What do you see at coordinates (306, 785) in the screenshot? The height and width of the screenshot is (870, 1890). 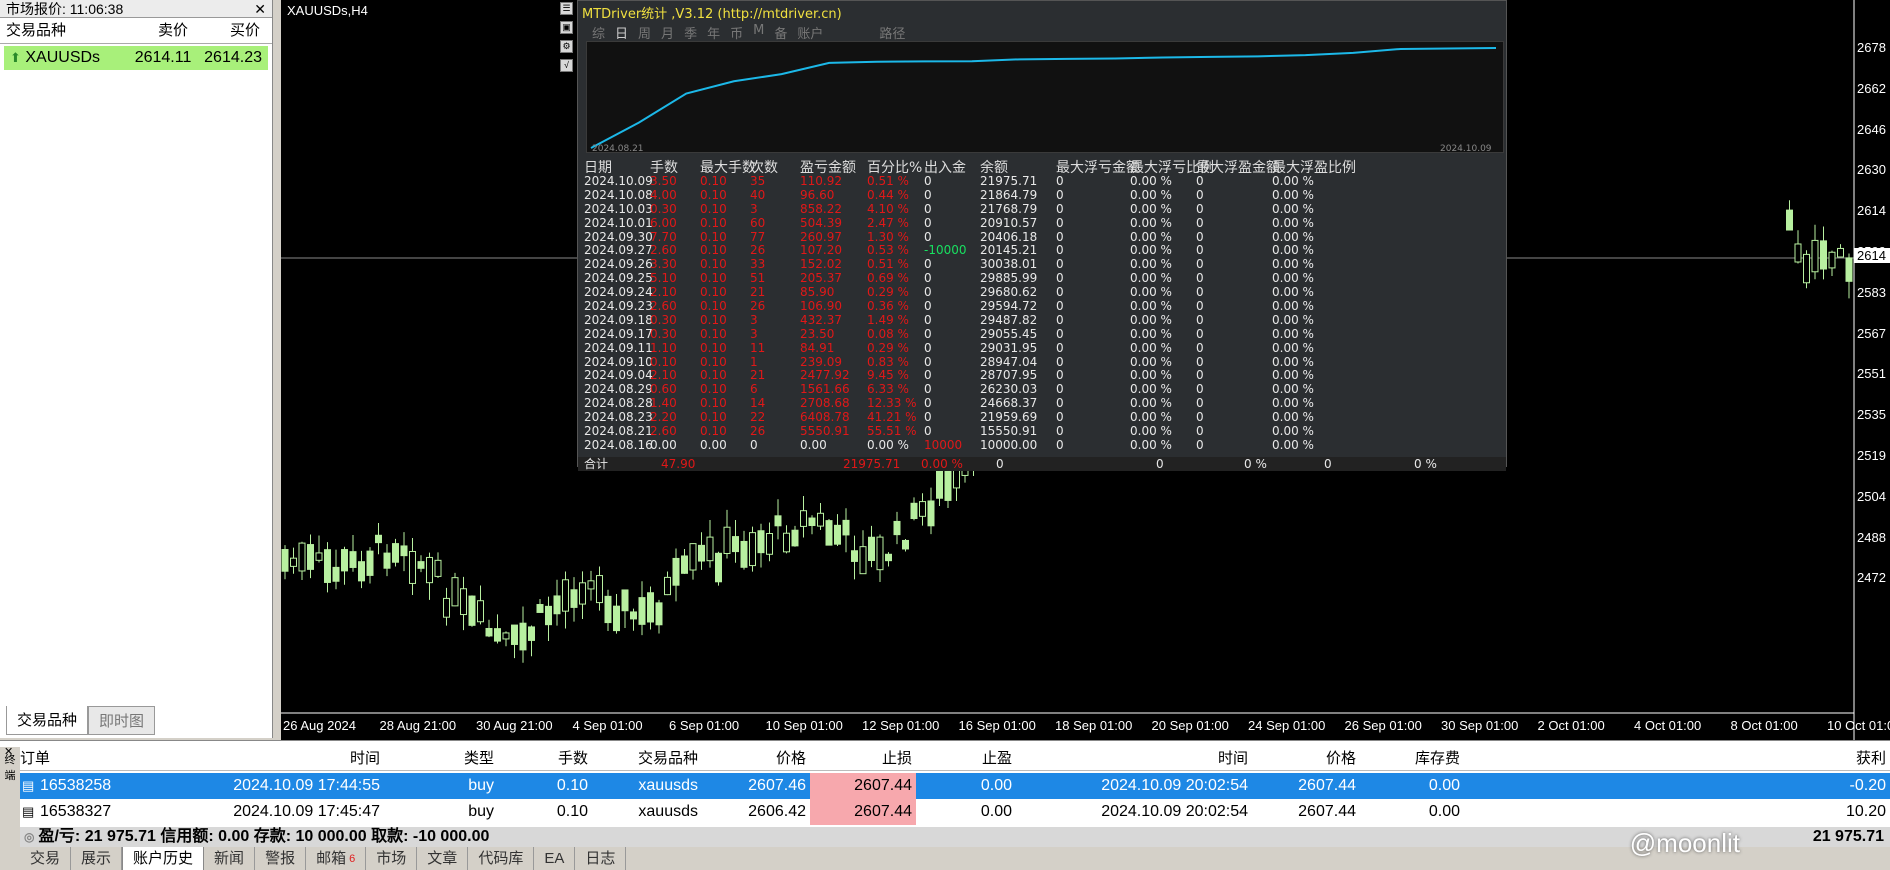 I see `orders-cell: 2024.10.09 17:44:55` at bounding box center [306, 785].